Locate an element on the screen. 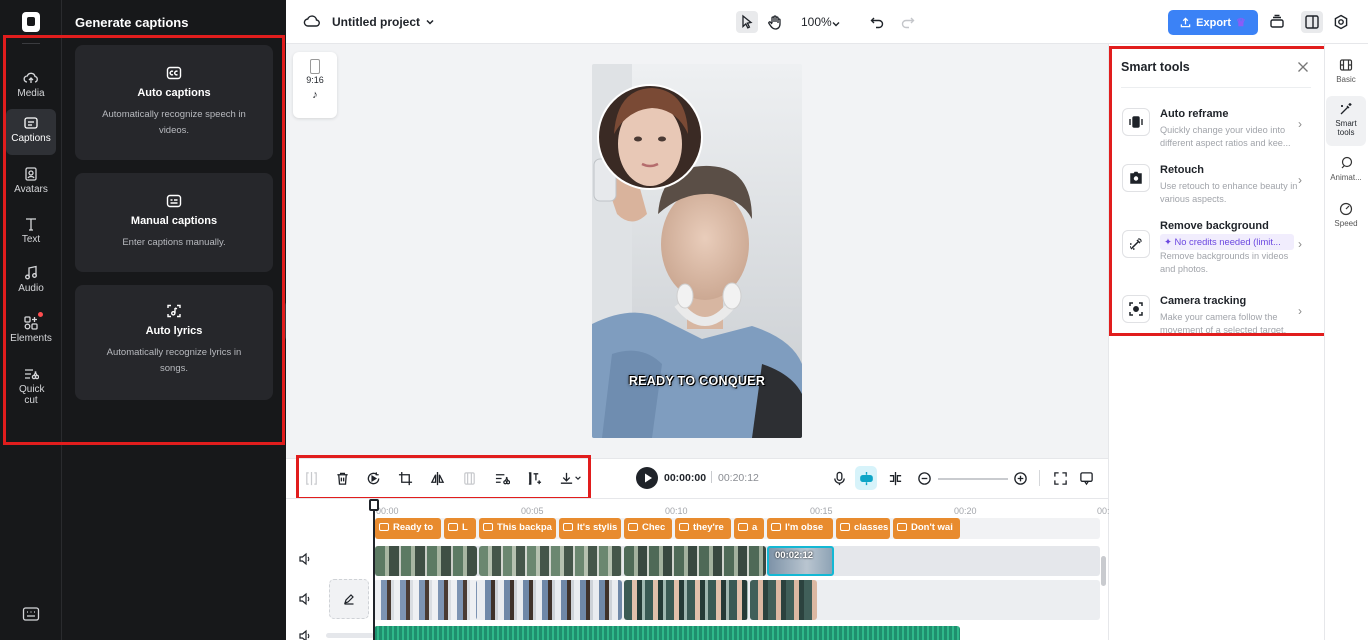 This screenshot has height=640, width=1368. layout-toggle-button is located at coordinates (1312, 22).